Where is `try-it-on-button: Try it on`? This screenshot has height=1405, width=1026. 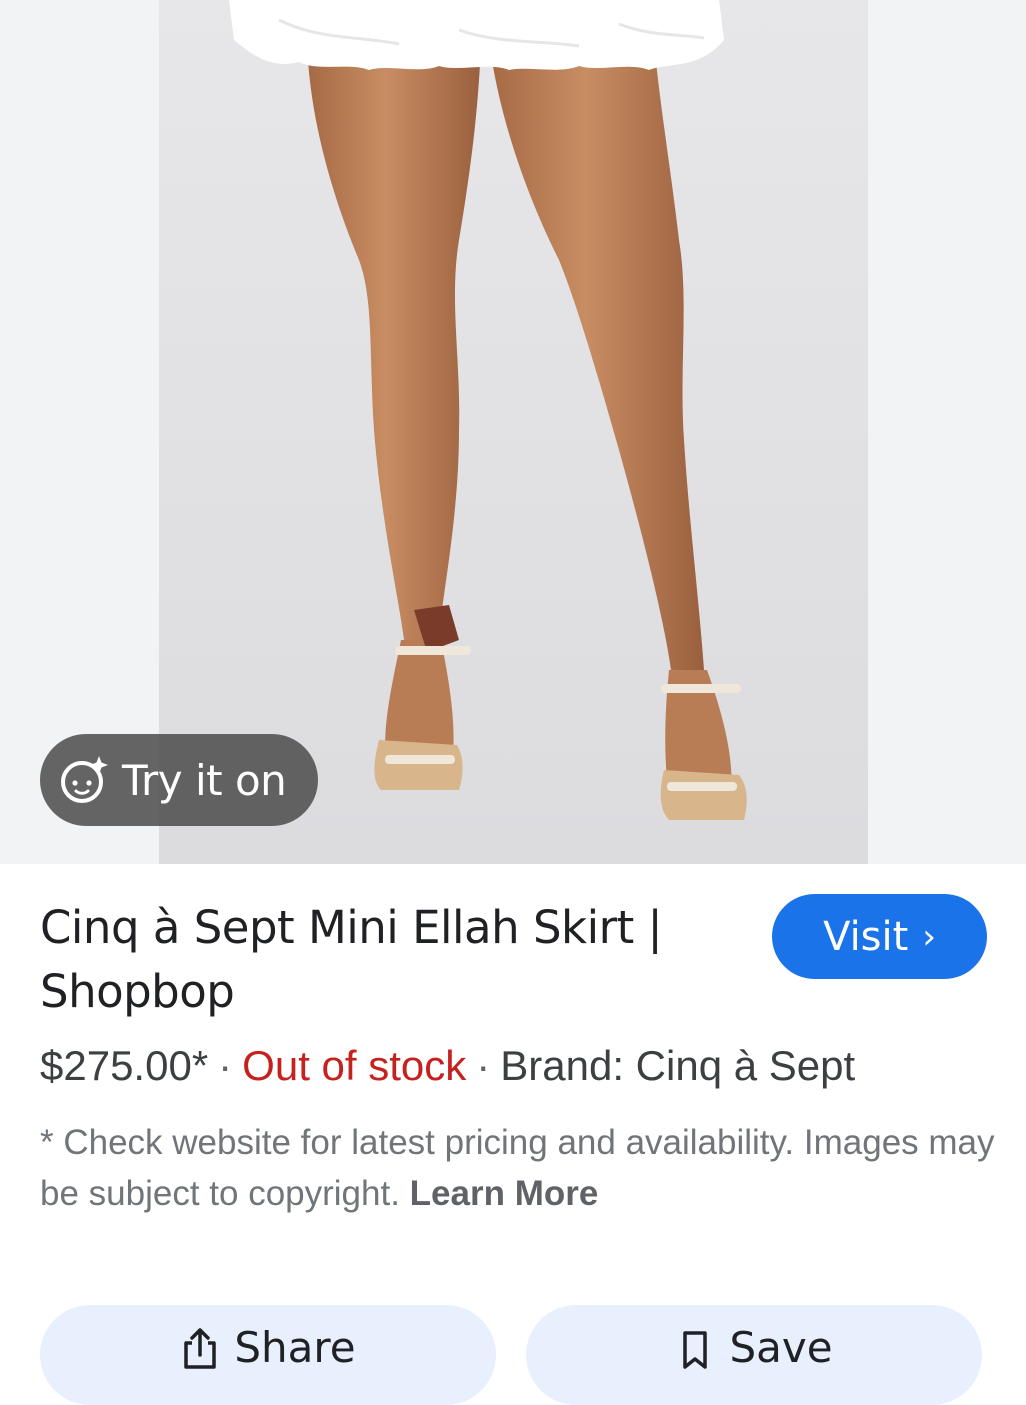 try-it-on-button: Try it on is located at coordinates (179, 780).